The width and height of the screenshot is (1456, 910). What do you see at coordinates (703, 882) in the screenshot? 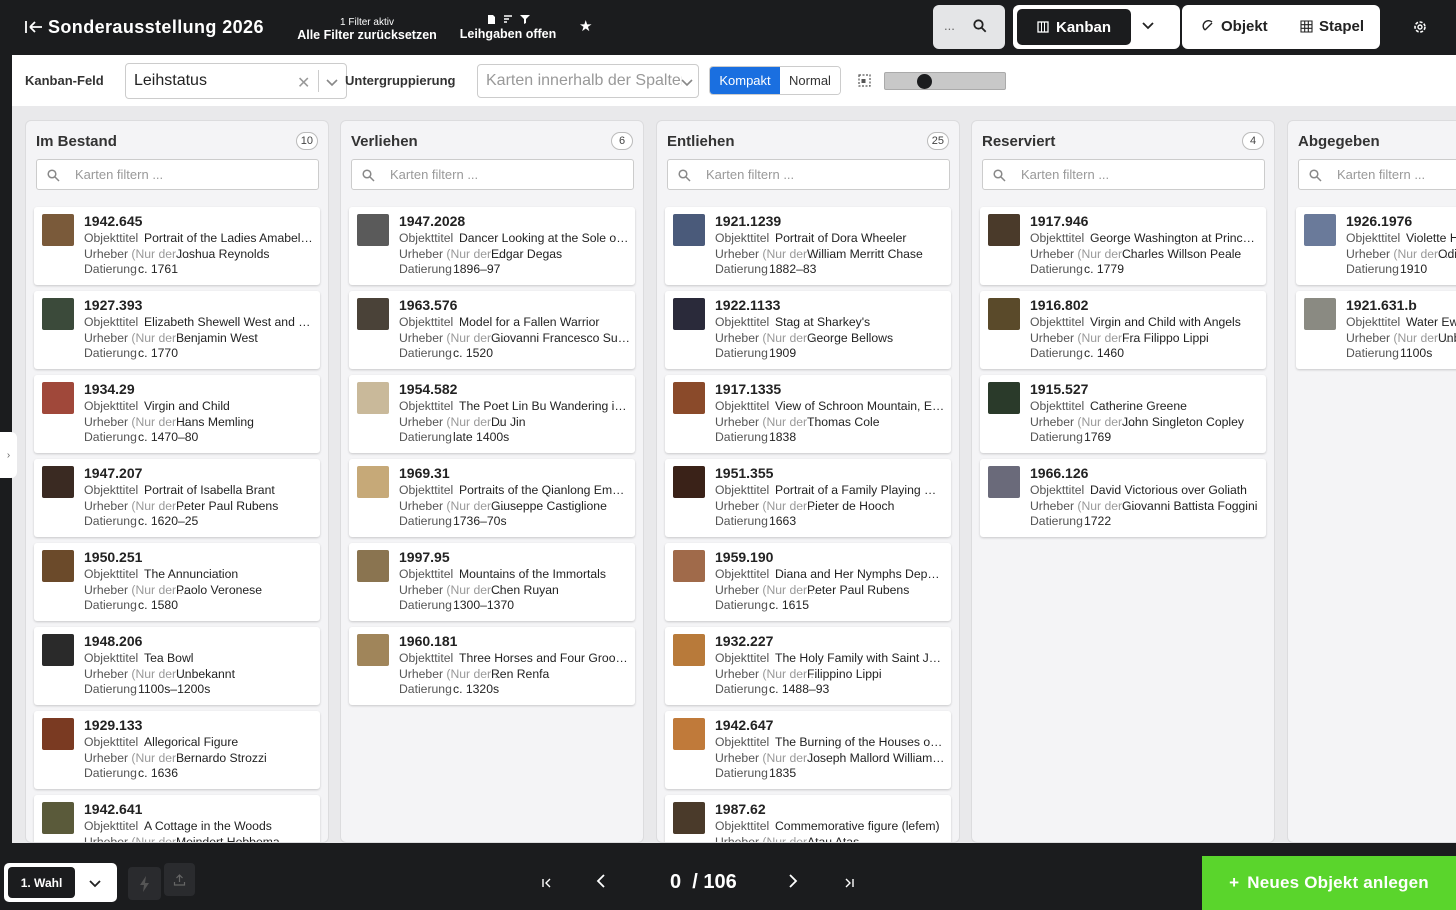
I see `page-indicator: 0 / 106` at bounding box center [703, 882].